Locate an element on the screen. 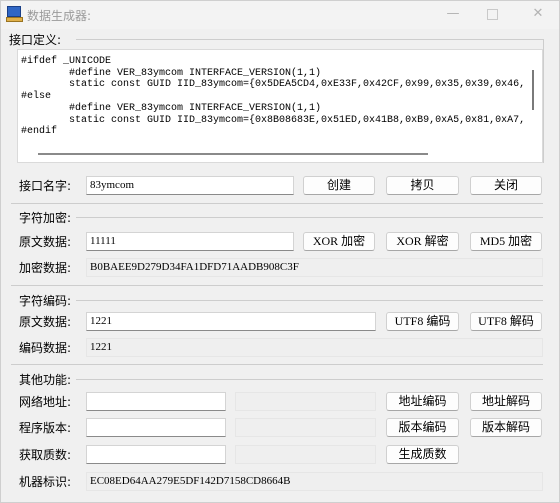 This screenshot has width=560, height=503. url-encode-button: 地址编码 is located at coordinates (422, 401).